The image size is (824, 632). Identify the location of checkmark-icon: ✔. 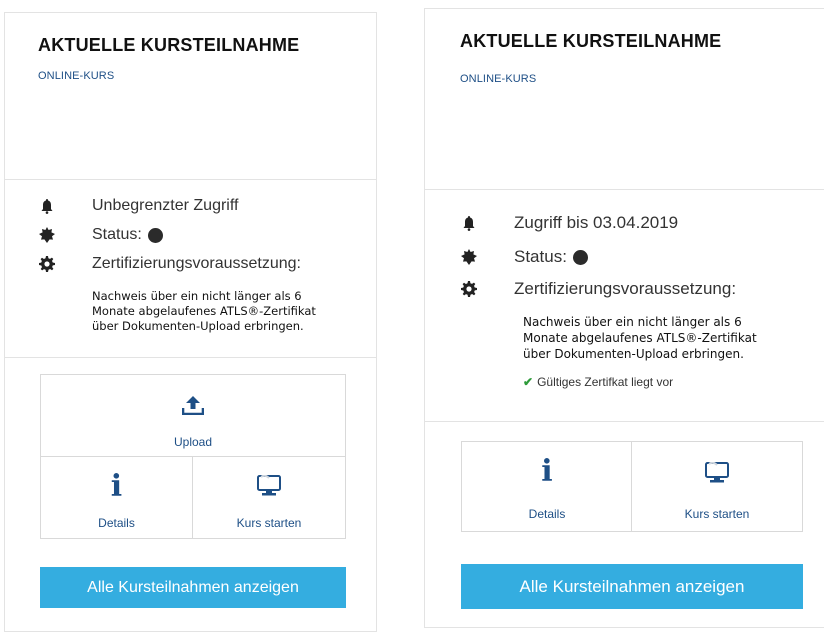
(528, 382).